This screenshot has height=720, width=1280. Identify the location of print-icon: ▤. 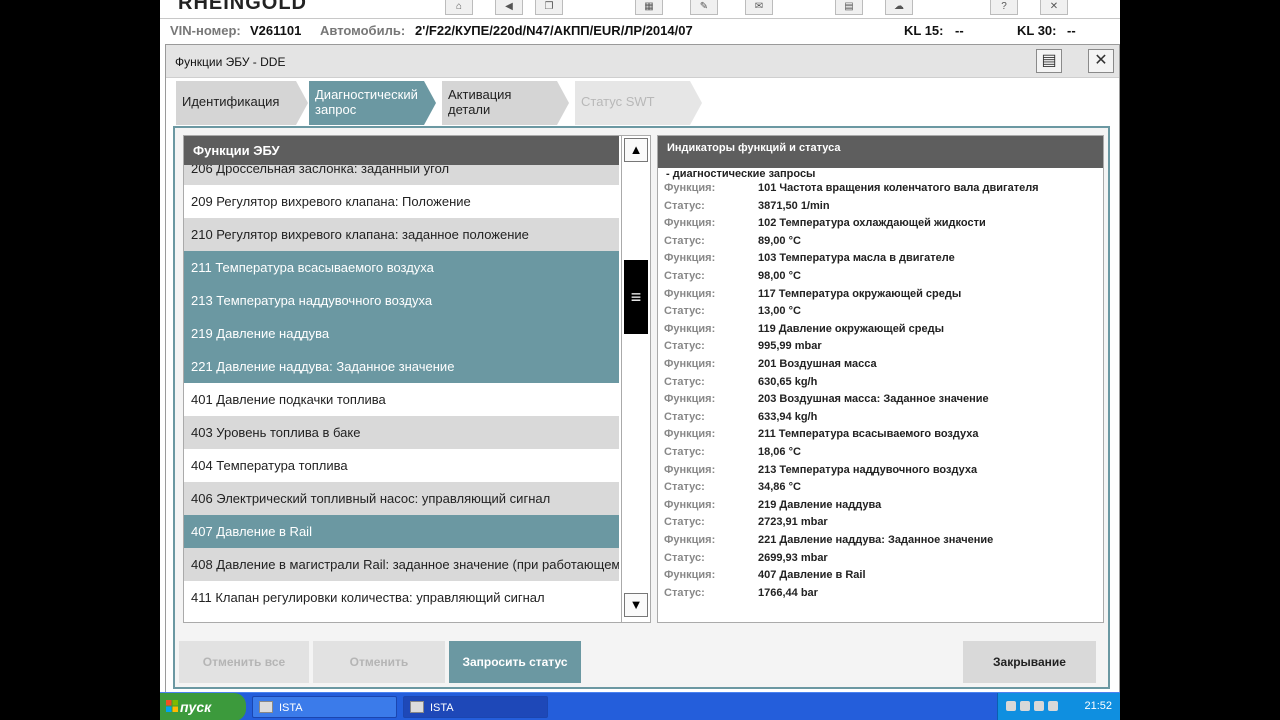
(849, 7).